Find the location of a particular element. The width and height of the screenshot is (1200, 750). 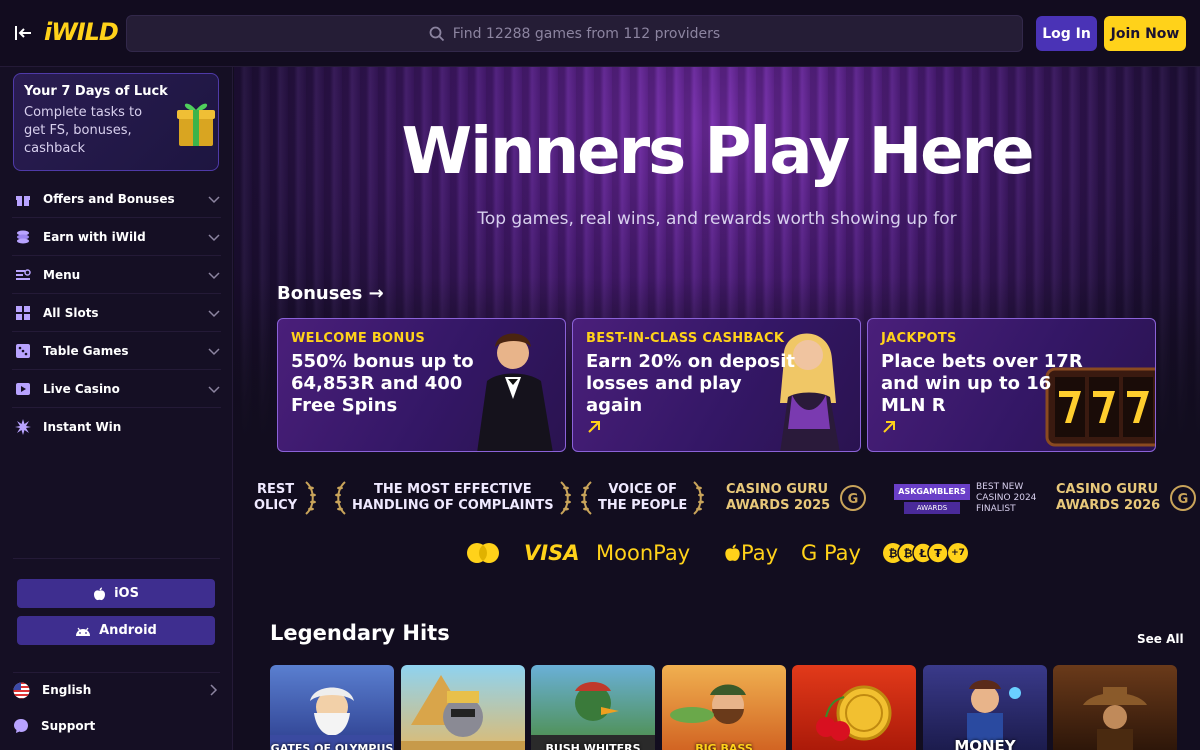

svg-text: Ł is located at coordinates (922, 553).